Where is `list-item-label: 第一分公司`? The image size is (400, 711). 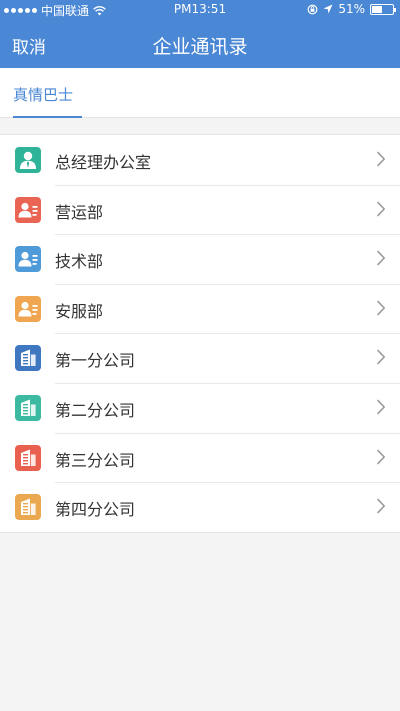 list-item-label: 第一分公司 is located at coordinates (95, 361).